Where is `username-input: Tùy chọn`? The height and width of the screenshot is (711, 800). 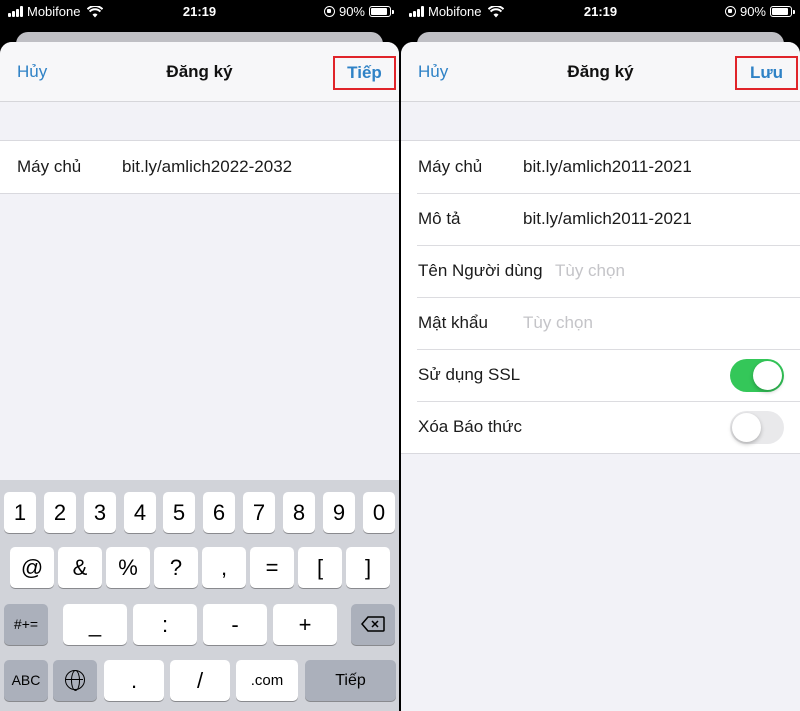
username-input: Tùy chọn is located at coordinates (590, 271).